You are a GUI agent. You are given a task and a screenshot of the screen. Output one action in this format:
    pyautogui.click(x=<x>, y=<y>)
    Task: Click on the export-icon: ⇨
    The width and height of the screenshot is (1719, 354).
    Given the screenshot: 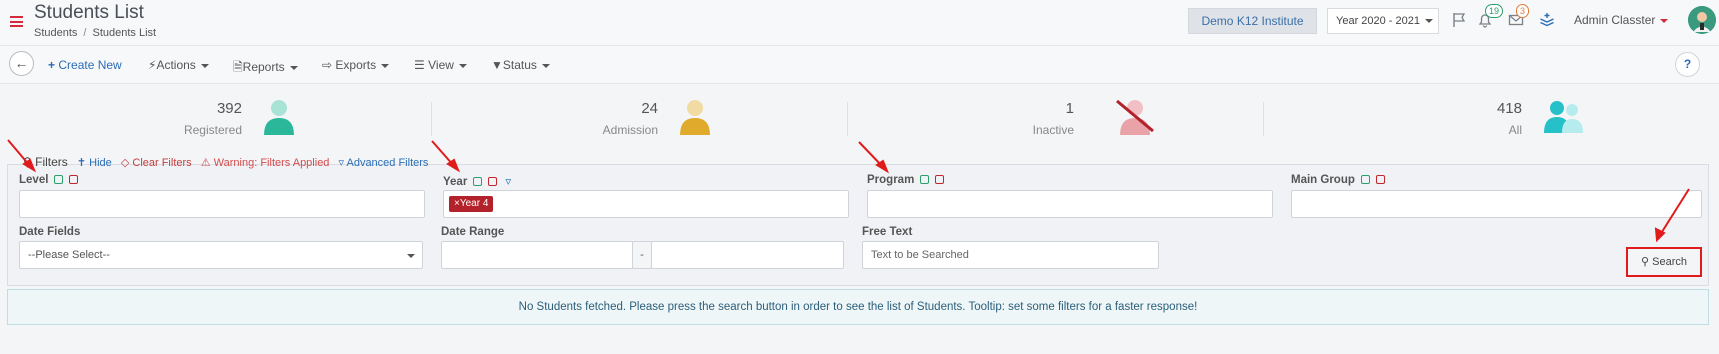 What is the action you would take?
    pyautogui.click(x=327, y=65)
    